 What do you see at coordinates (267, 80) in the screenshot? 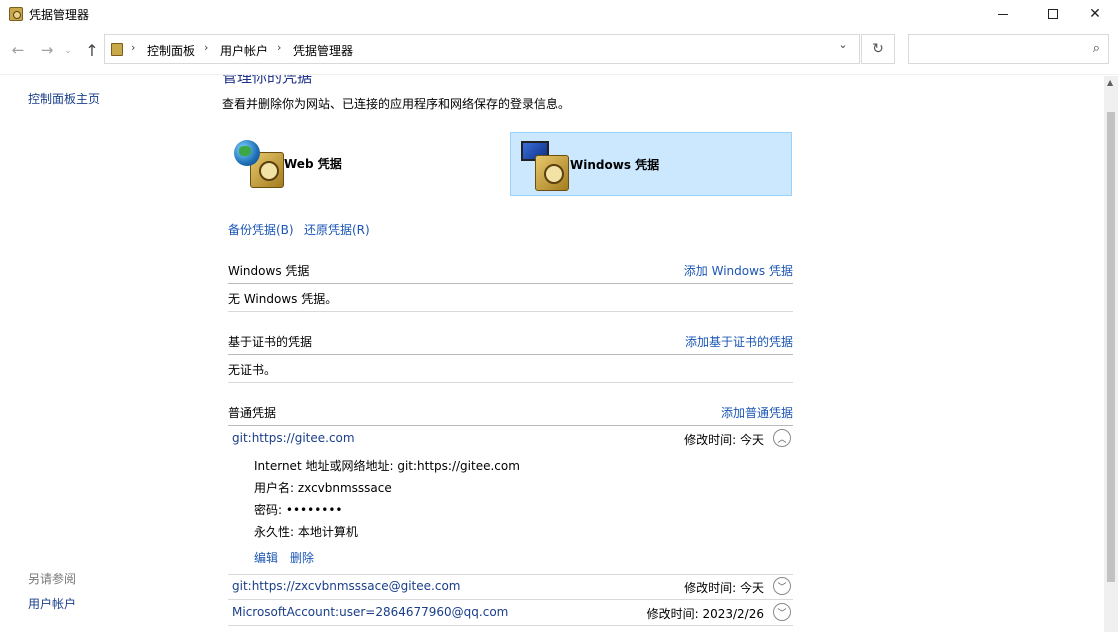
I see `page-title: 管理你的凭据` at bounding box center [267, 80].